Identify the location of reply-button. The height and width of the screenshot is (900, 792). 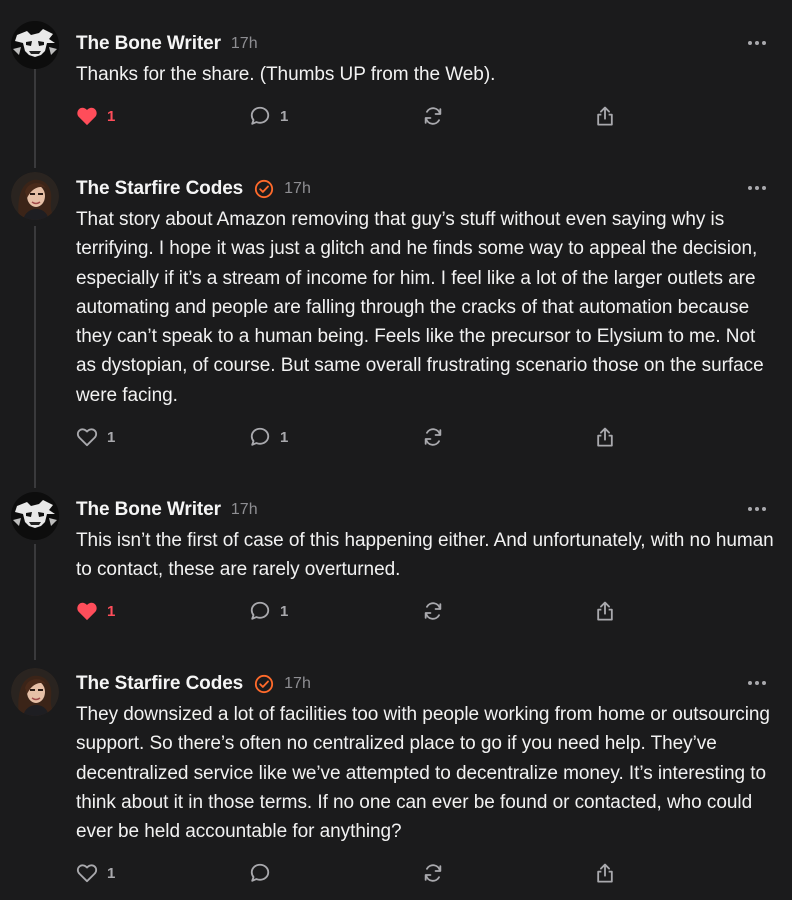
(260, 873).